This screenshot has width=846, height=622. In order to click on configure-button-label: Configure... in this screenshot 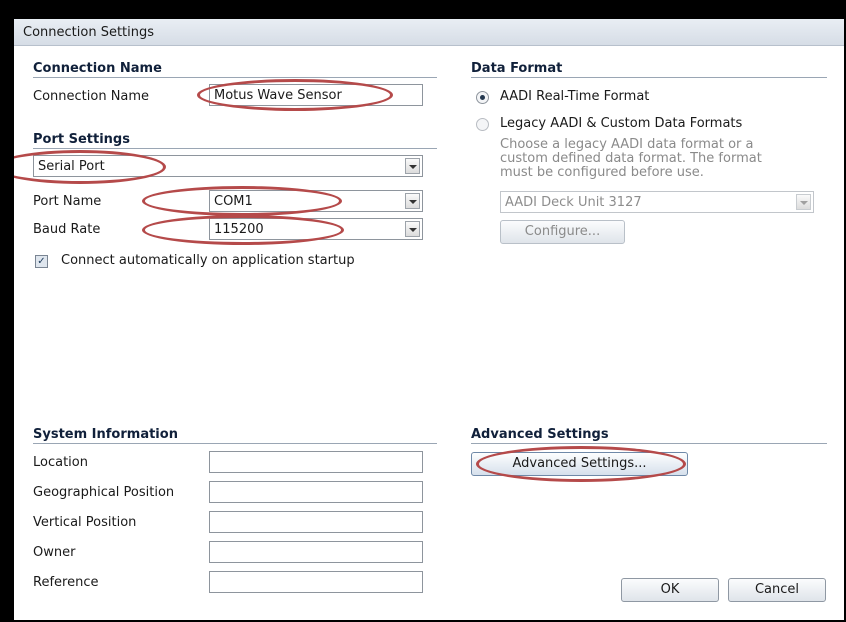, I will do `click(562, 231)`.